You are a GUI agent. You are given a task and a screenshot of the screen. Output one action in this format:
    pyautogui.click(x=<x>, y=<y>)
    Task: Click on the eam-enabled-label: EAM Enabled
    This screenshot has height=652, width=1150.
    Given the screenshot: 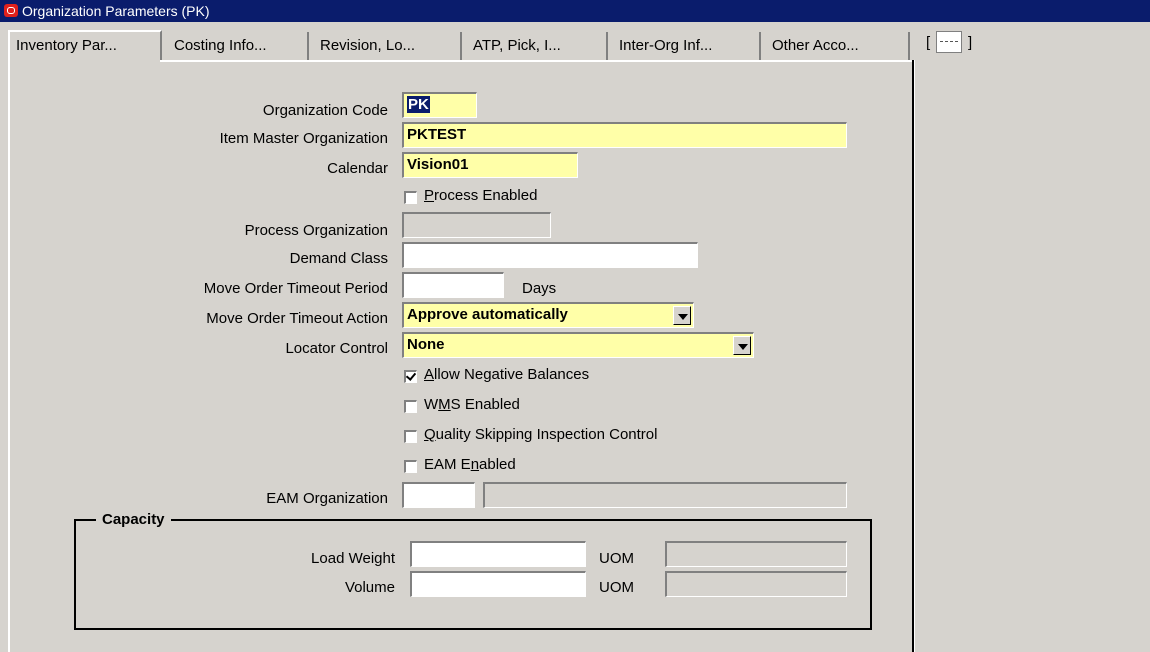 What is the action you would take?
    pyautogui.click(x=470, y=464)
    